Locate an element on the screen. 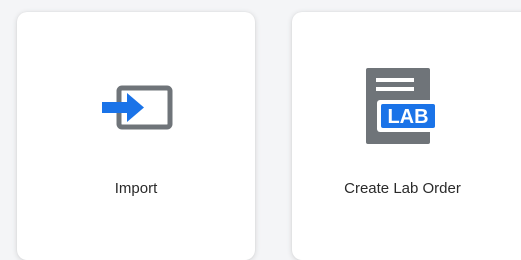 The height and width of the screenshot is (260, 521). import-icon is located at coordinates (137, 107).